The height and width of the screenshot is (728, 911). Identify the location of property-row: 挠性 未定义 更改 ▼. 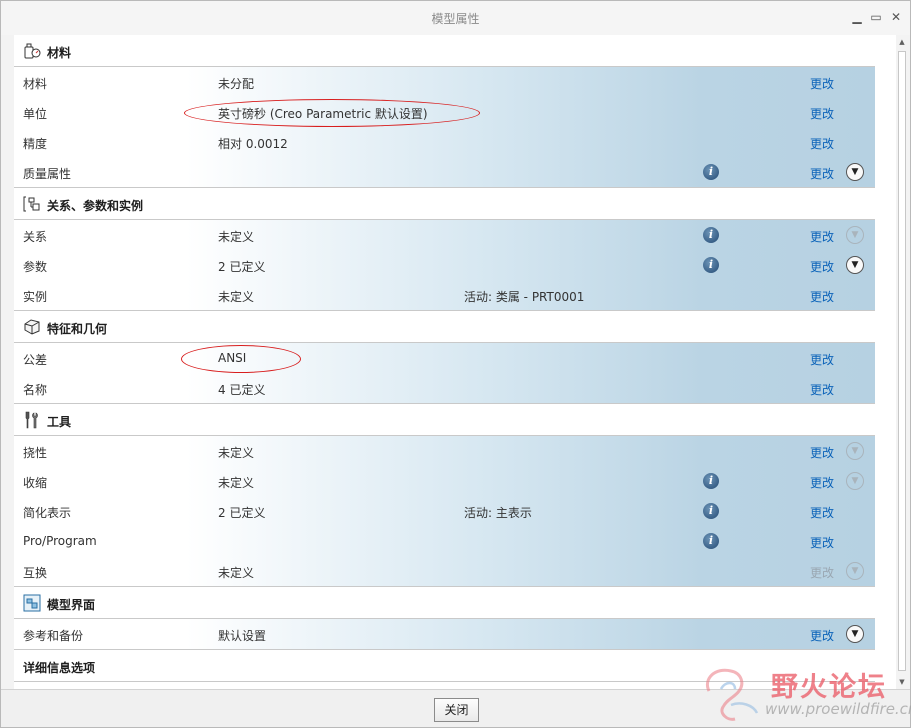
(444, 451).